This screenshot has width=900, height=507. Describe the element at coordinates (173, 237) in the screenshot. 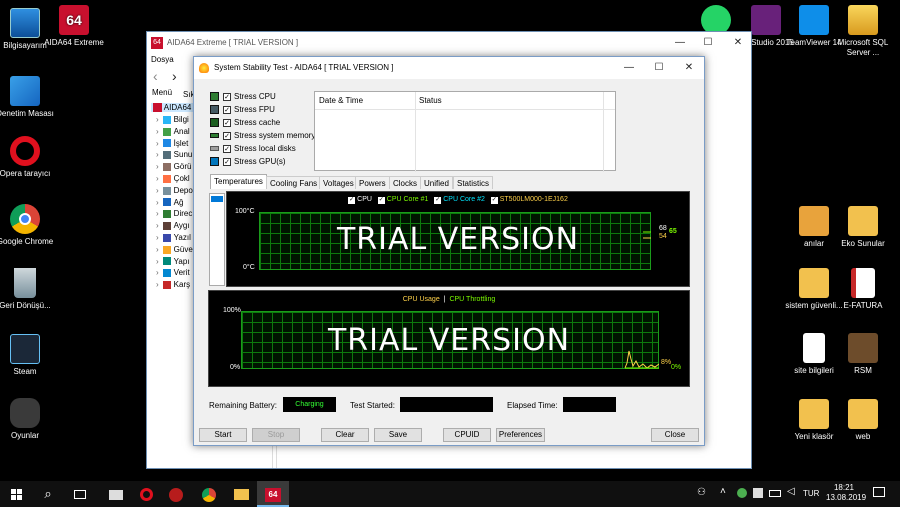

I see `nav-item: › Yazıl` at that location.